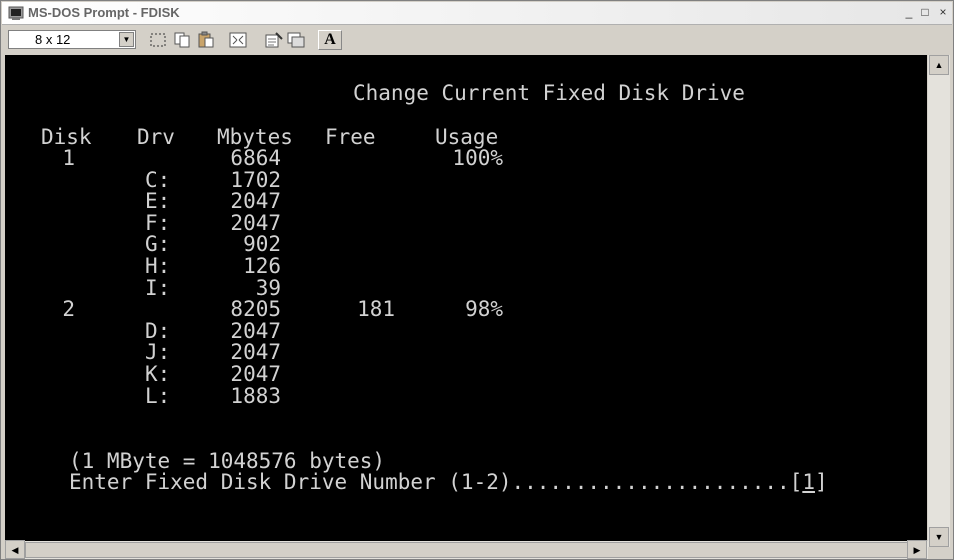 The width and height of the screenshot is (954, 560). Describe the element at coordinates (158, 179) in the screenshot. I see `table-cell-drv: C:` at that location.